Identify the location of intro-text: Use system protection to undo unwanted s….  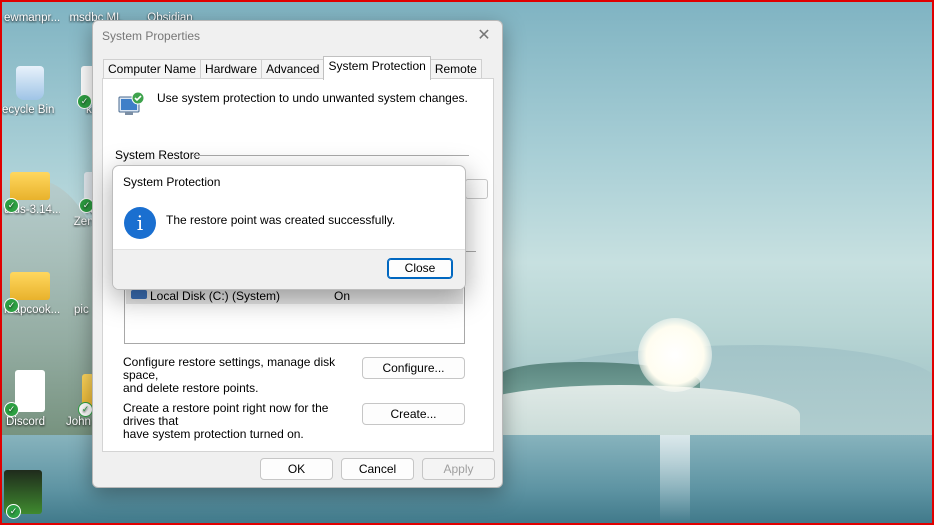
(312, 98).